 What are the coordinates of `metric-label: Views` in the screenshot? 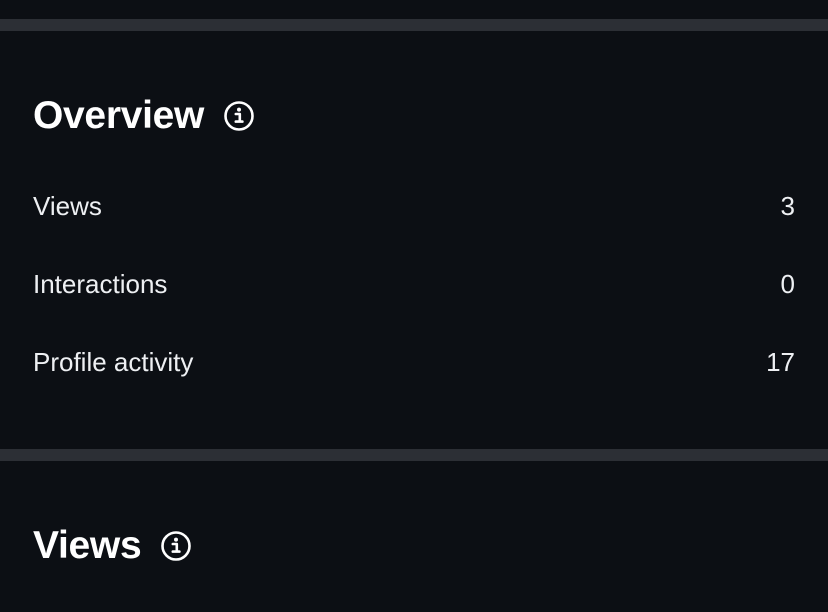 It's located at (67, 205).